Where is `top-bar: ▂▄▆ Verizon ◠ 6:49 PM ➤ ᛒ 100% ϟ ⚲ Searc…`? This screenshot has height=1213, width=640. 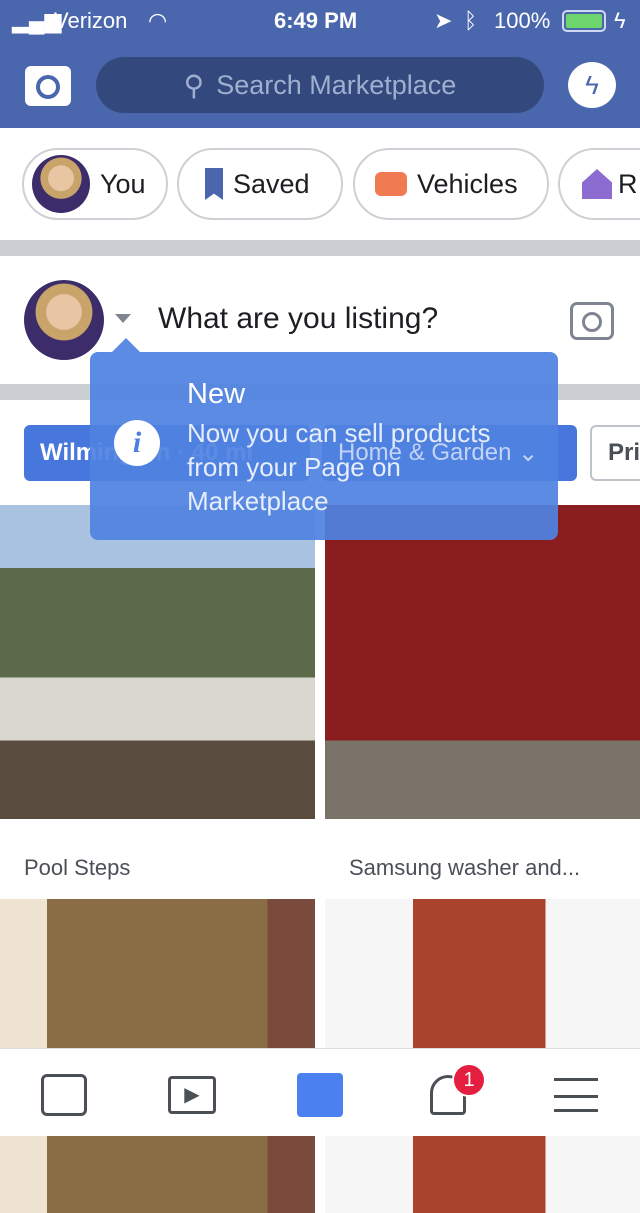
top-bar: ▂▄▆ Verizon ◠ 6:49 PM ➤ ᛒ 100% ϟ ⚲ Searc… is located at coordinates (320, 64).